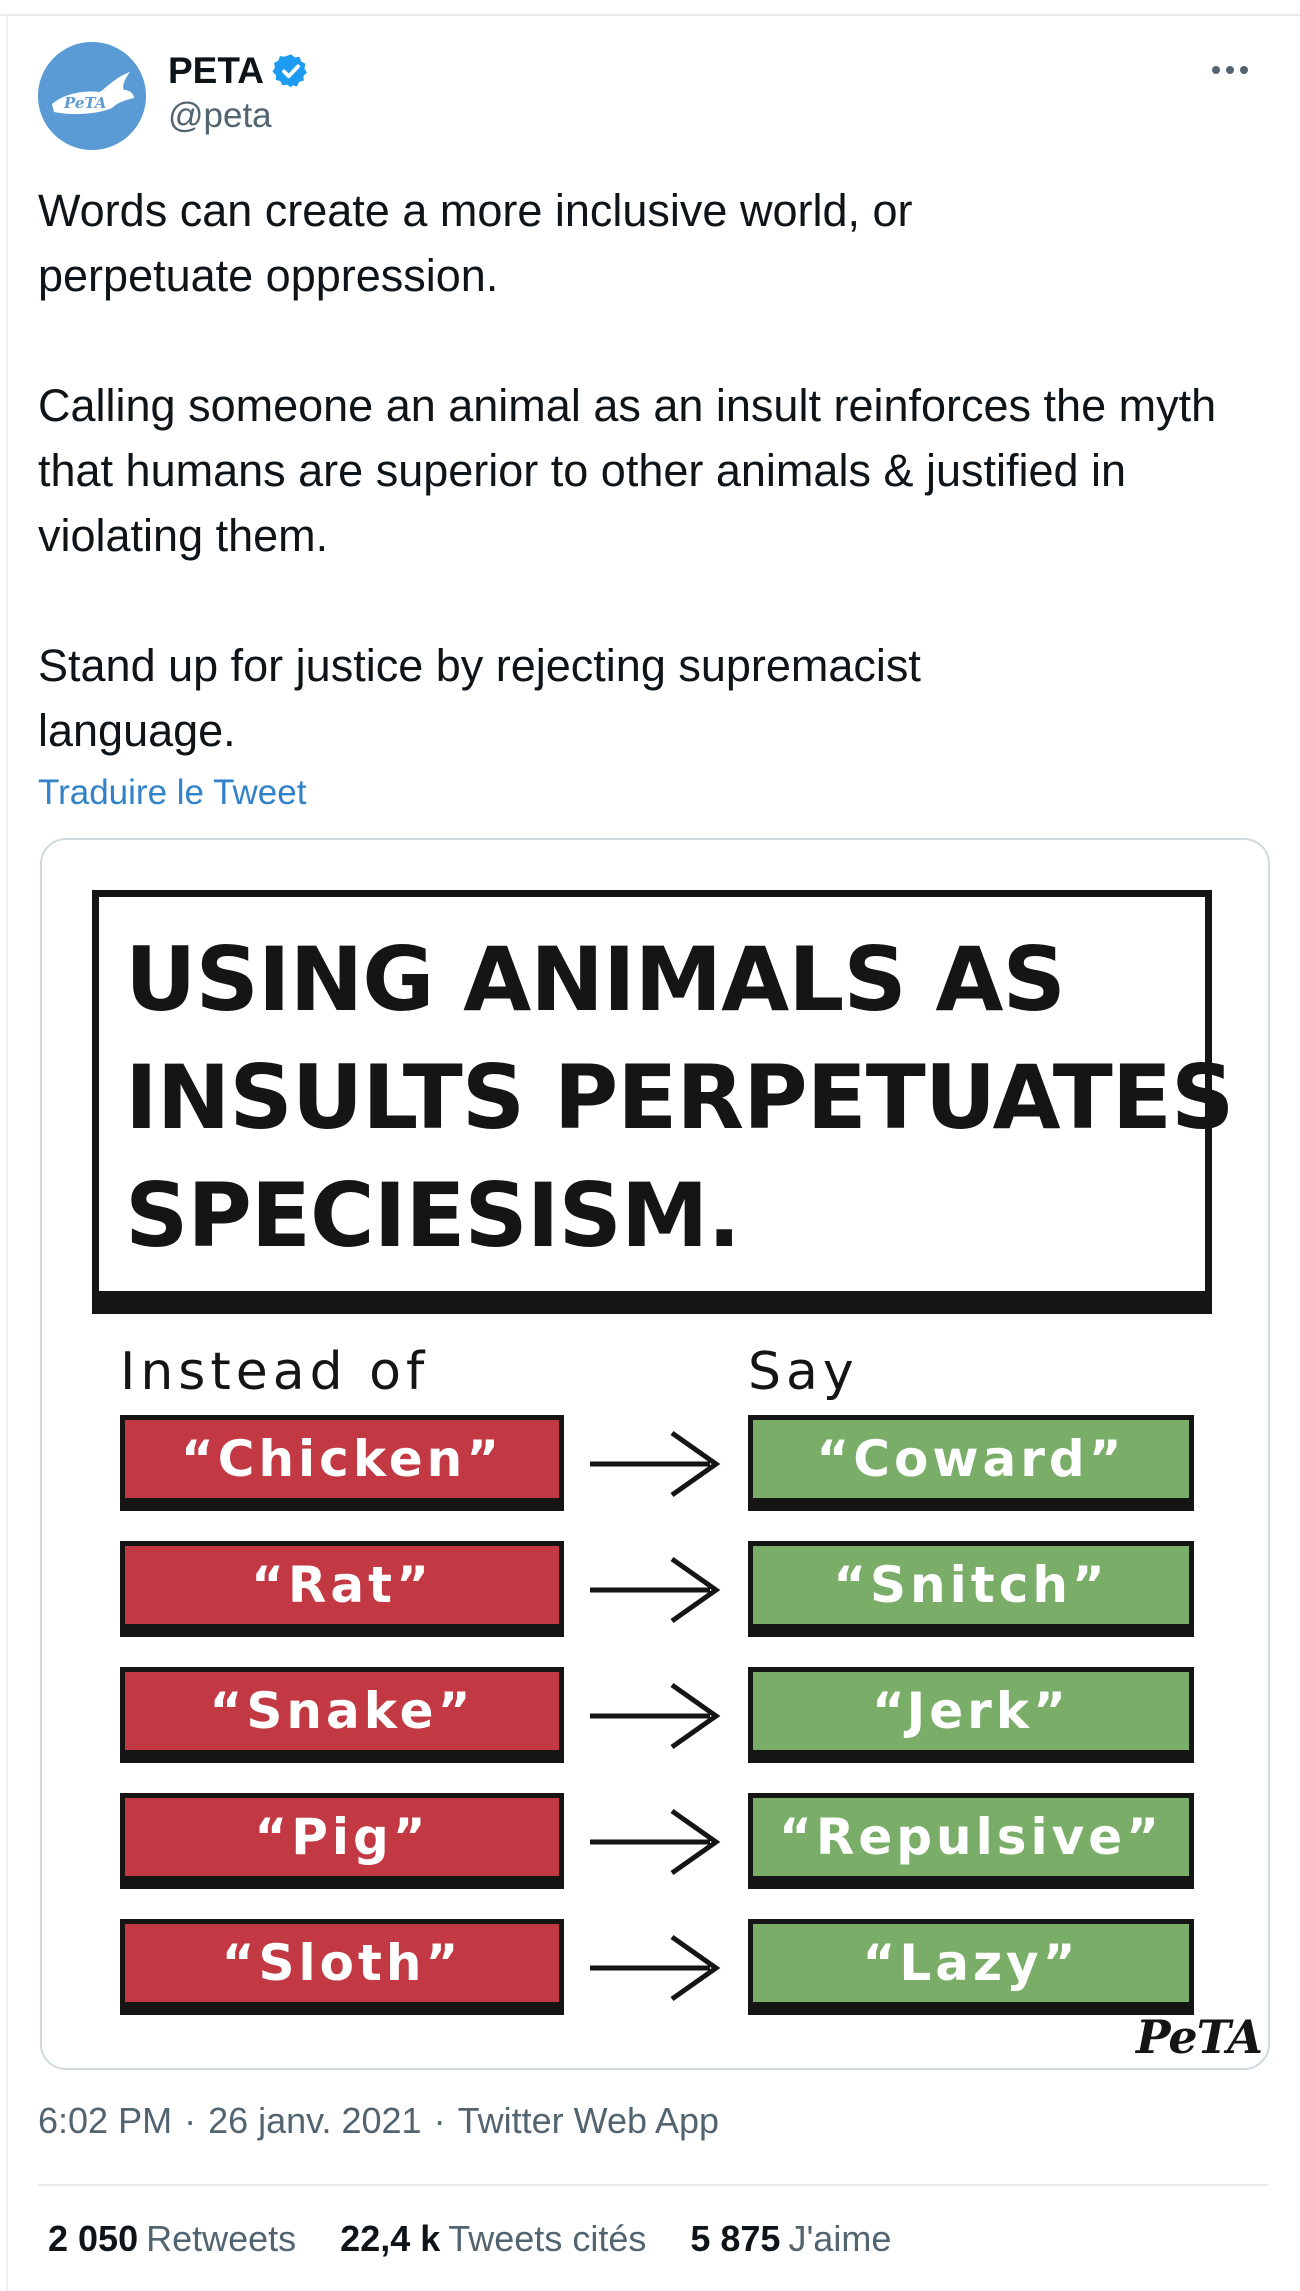 This screenshot has height=2291, width=1300. I want to click on insult-word-box: “Sloth”, so click(342, 1963).